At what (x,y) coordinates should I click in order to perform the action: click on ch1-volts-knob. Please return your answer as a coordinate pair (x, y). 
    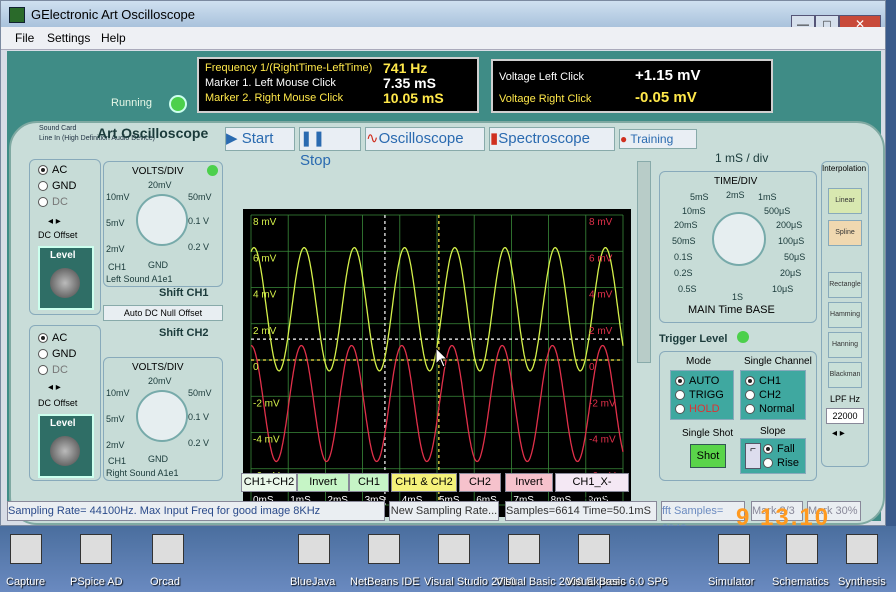
    Looking at the image, I should click on (162, 220).